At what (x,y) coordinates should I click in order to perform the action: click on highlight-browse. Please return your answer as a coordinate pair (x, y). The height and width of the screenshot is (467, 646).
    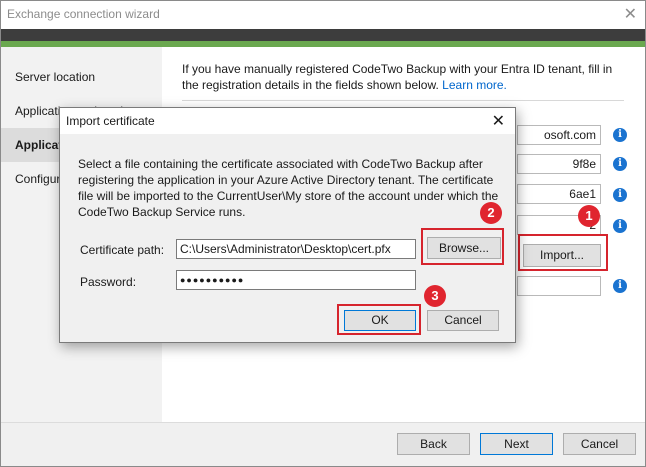
    Looking at the image, I should click on (462, 246).